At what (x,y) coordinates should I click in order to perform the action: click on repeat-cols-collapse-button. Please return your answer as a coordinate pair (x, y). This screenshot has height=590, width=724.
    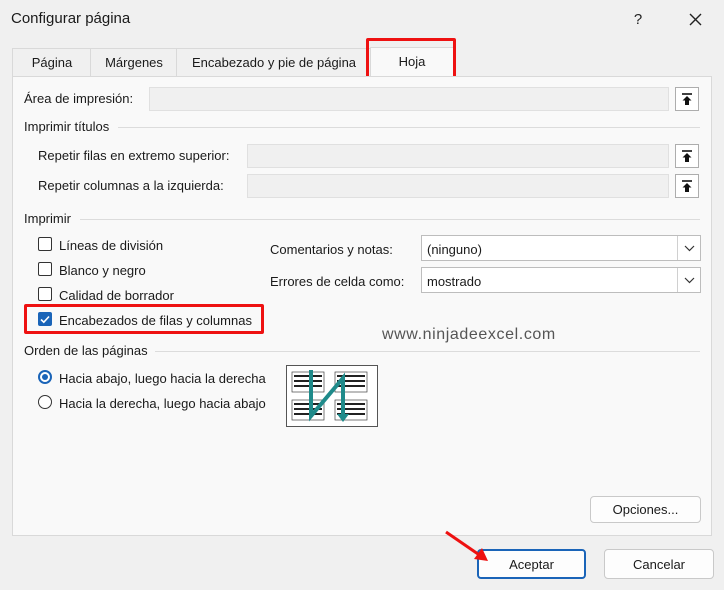
    Looking at the image, I should click on (687, 186).